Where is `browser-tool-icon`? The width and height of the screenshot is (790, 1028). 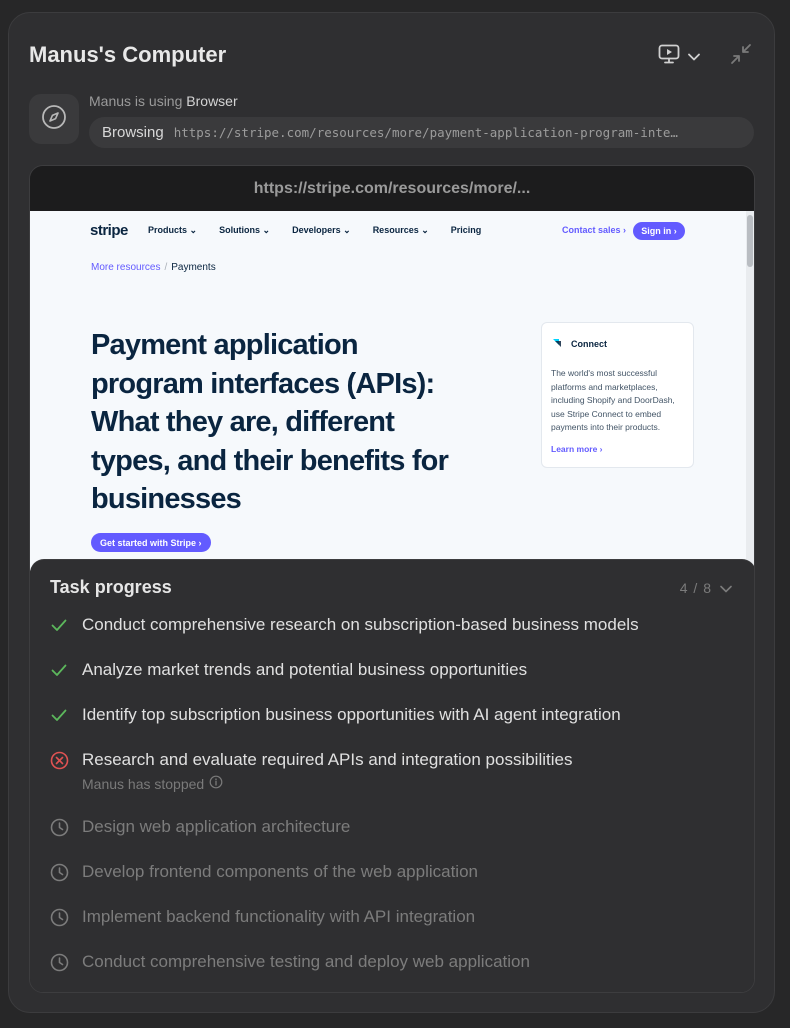 browser-tool-icon is located at coordinates (54, 119).